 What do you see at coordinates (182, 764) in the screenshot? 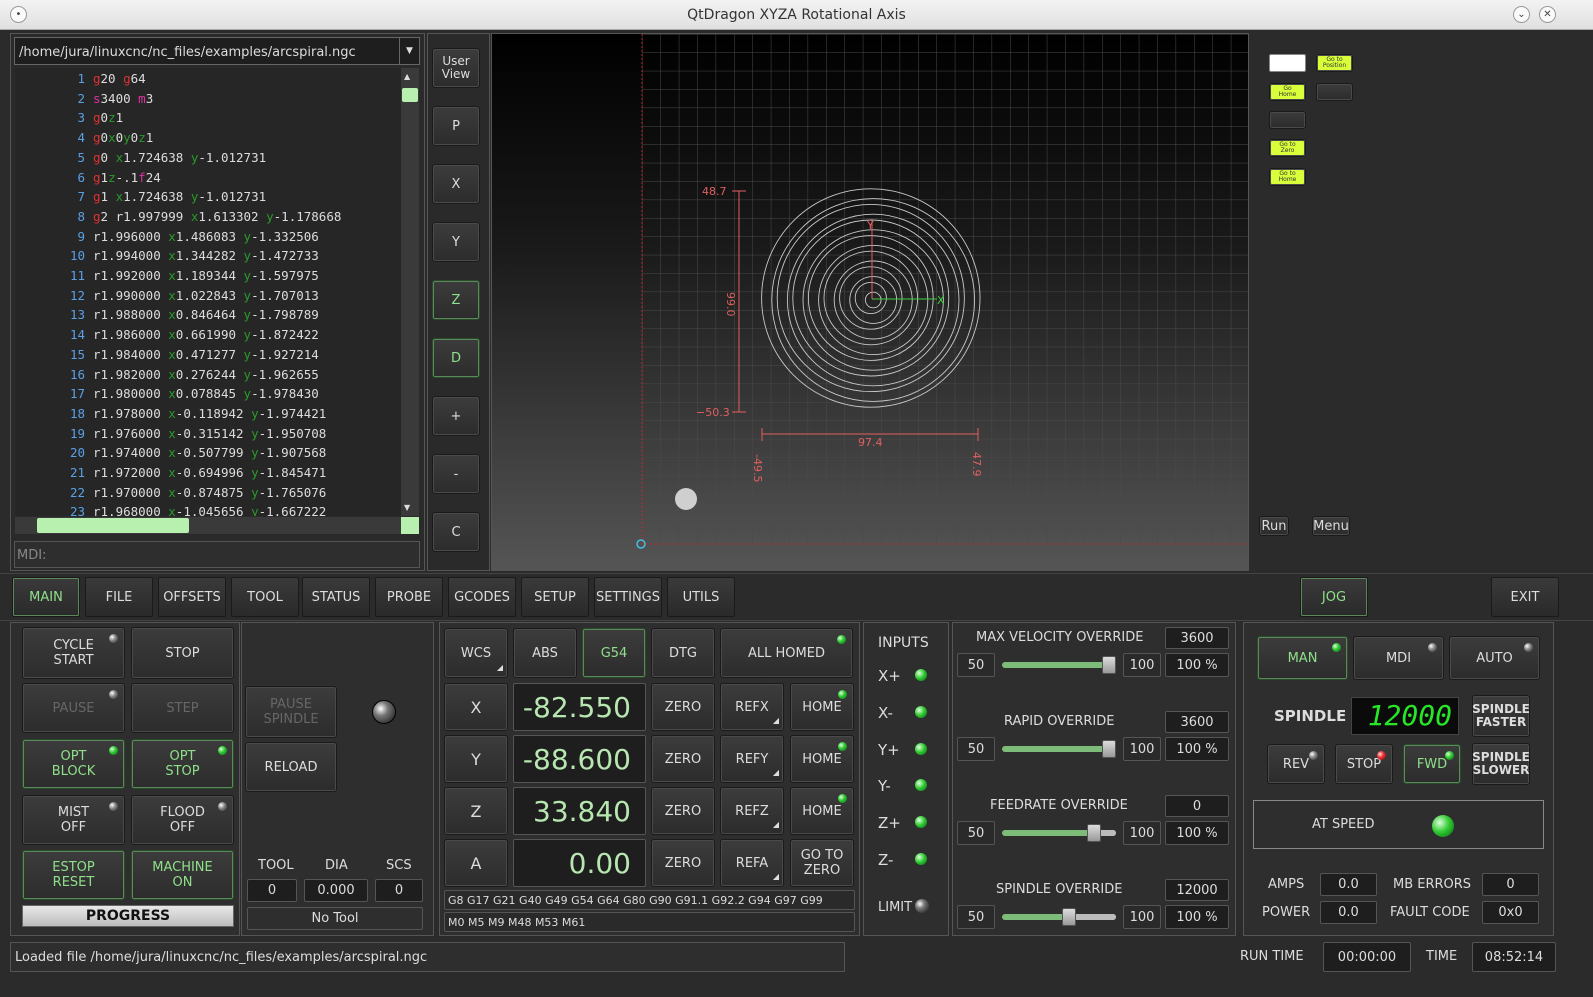
I see `opt-stop-button: OPT STOP` at bounding box center [182, 764].